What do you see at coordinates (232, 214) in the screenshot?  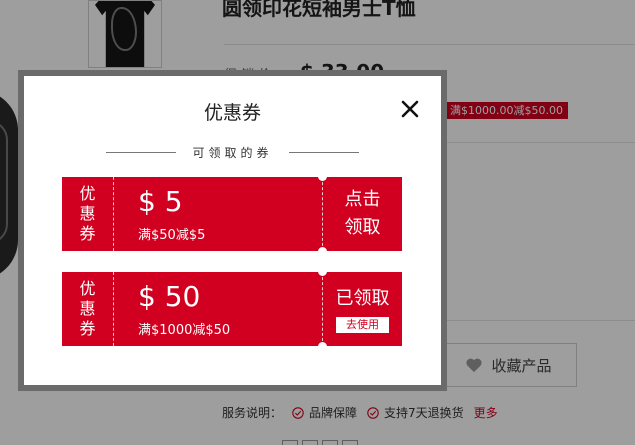 I see `coupon-card: 优 惠 券 $ 5 满$50减$5 点击 领取` at bounding box center [232, 214].